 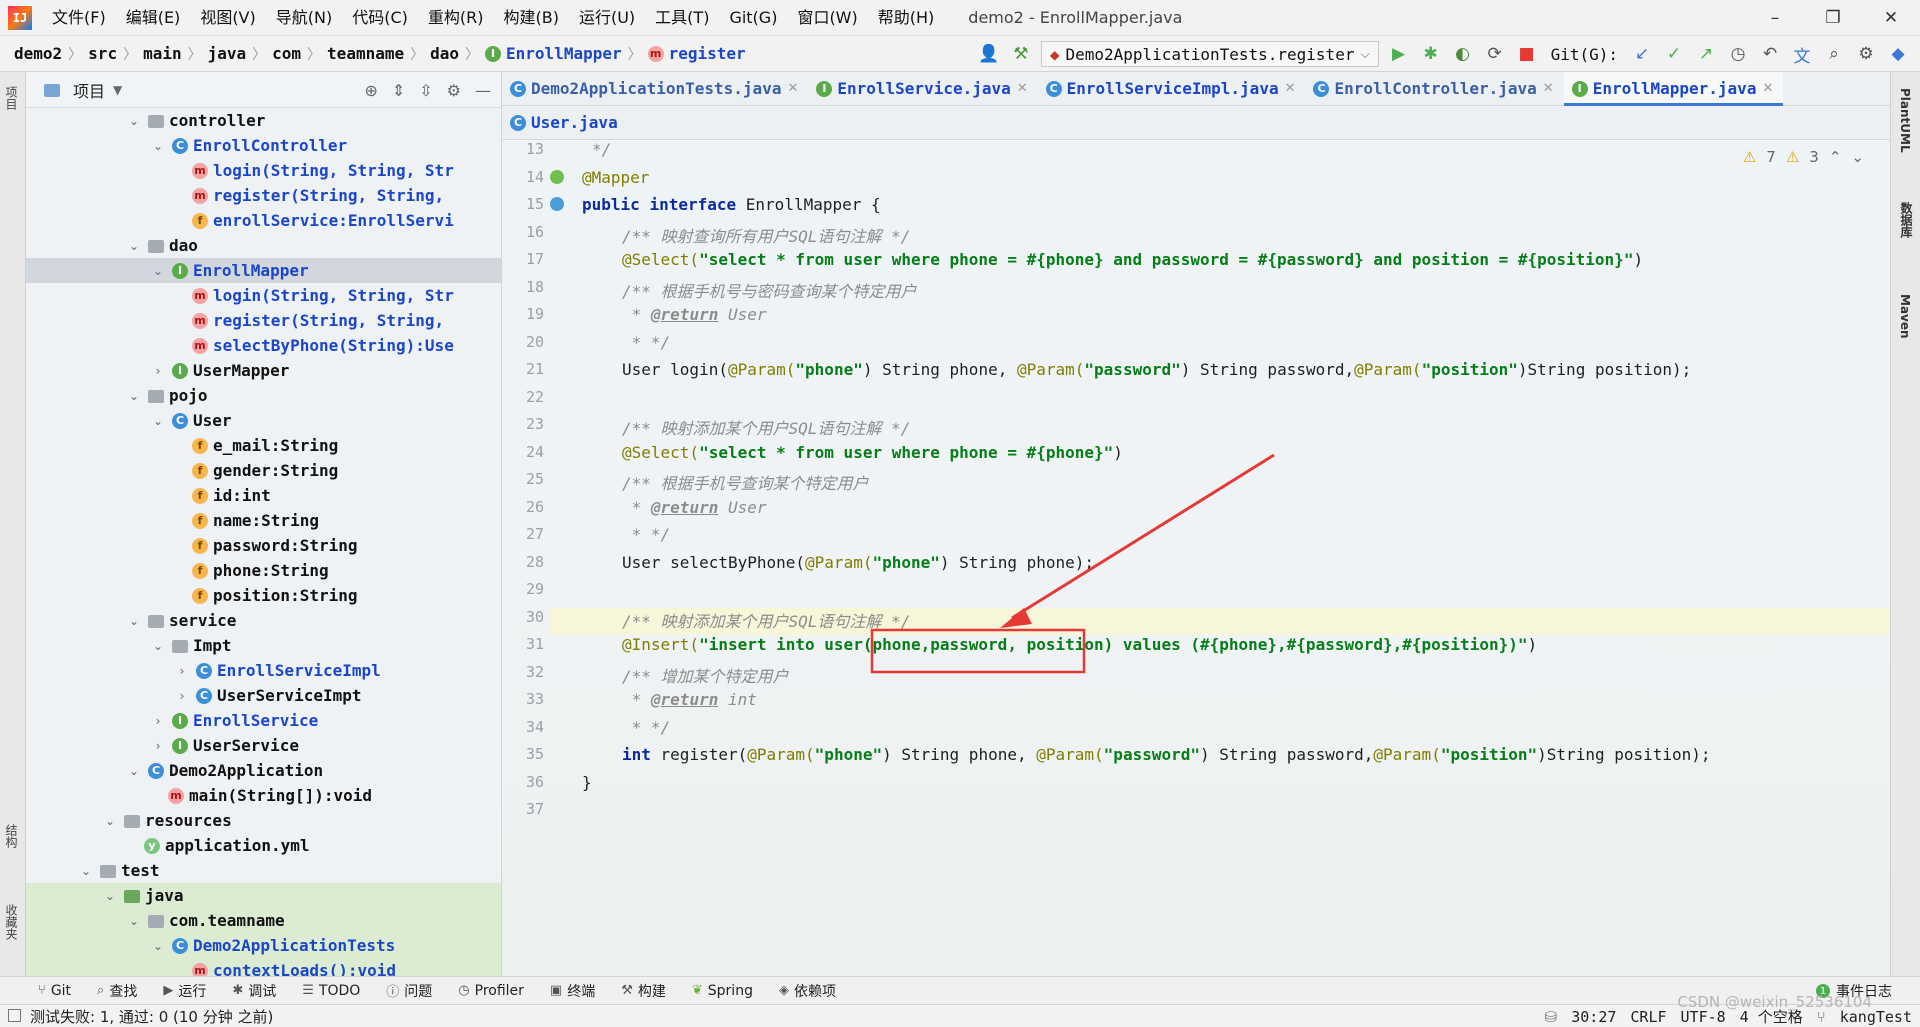 What do you see at coordinates (263, 595) in the screenshot?
I see `tree-item: f position:String` at bounding box center [263, 595].